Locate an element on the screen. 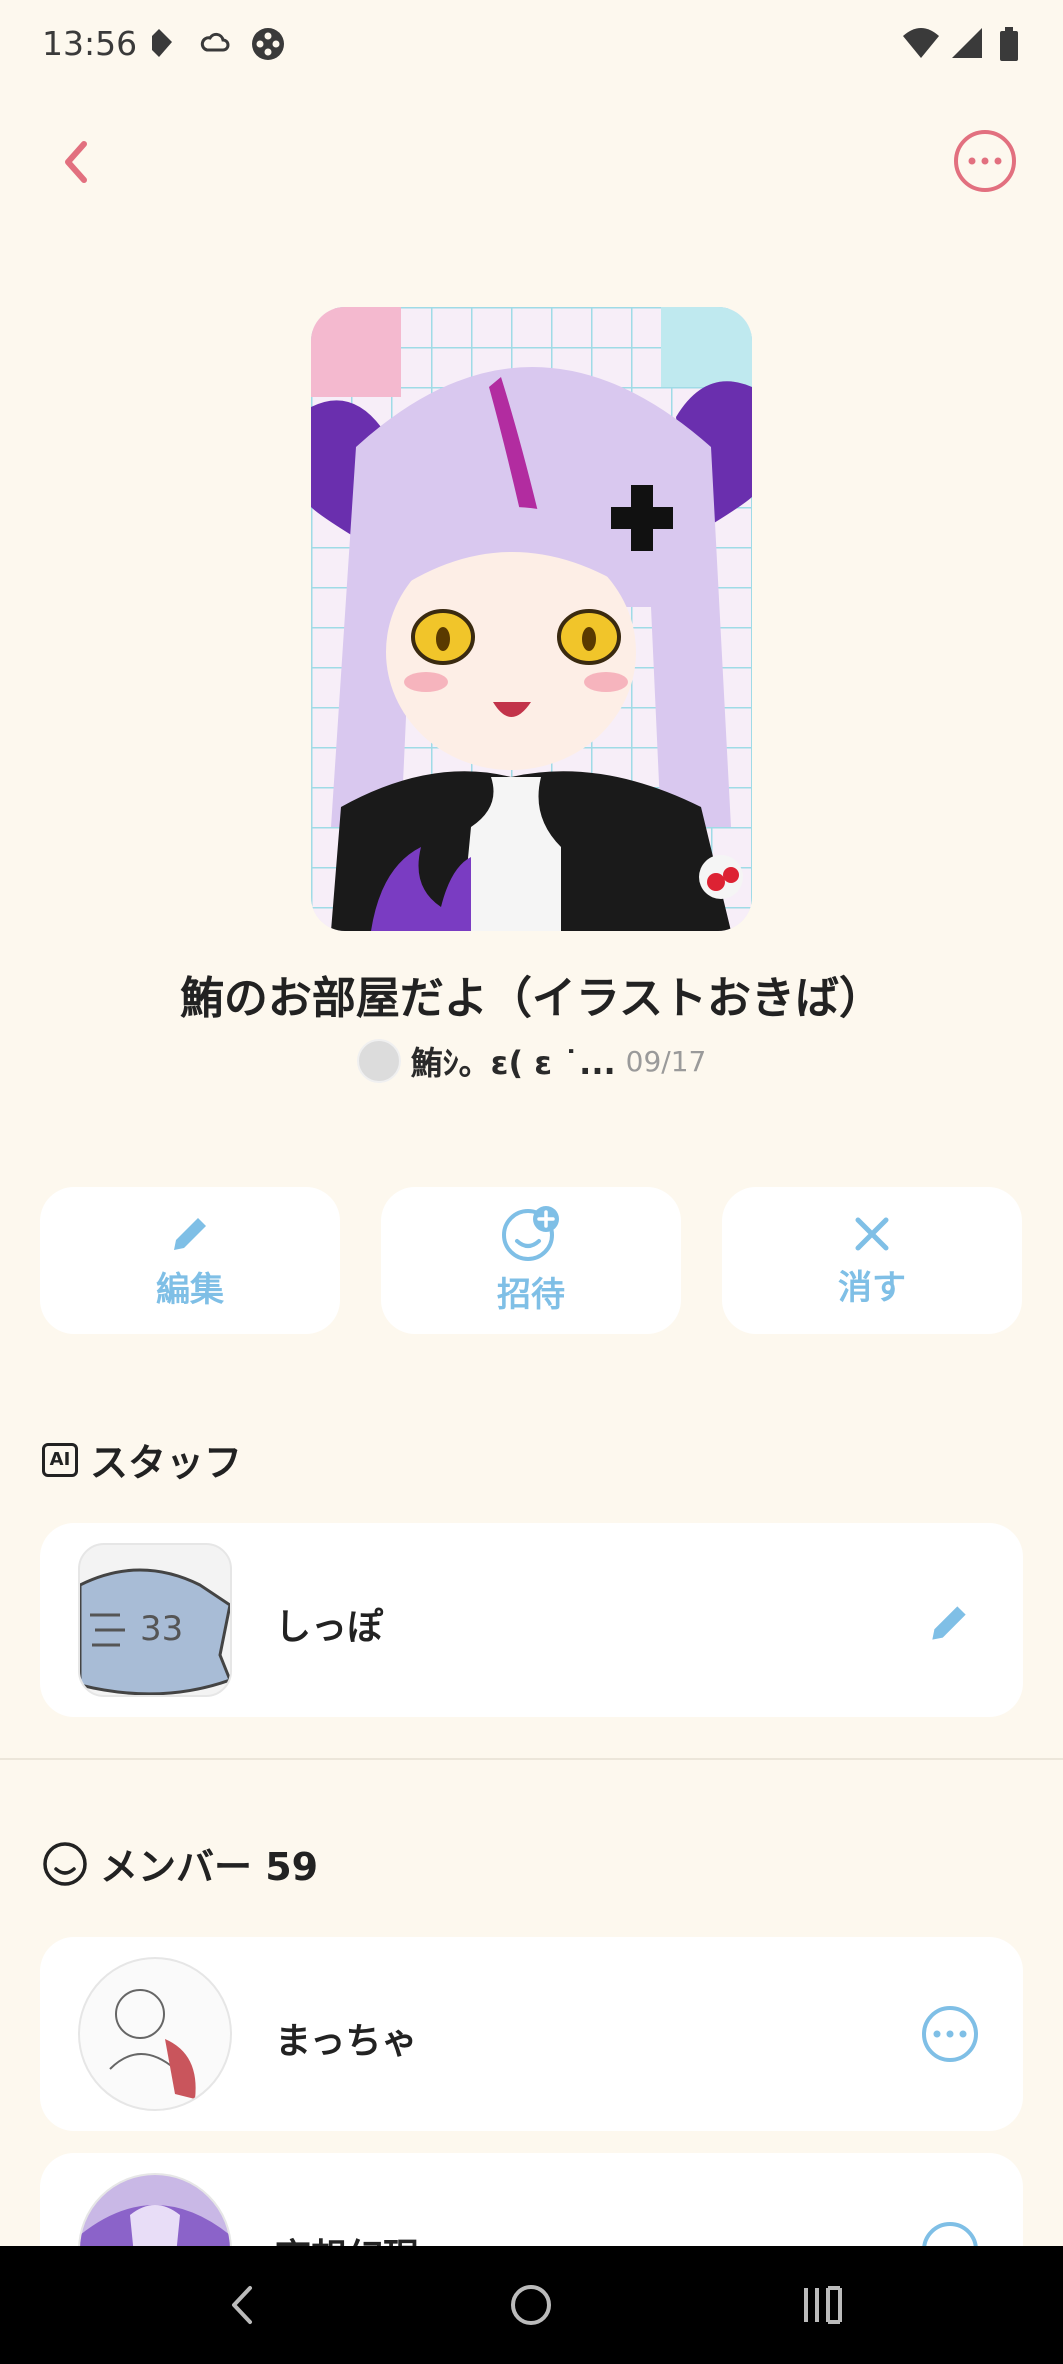 The image size is (1063, 2364). room-cover-image is located at coordinates (531, 619).